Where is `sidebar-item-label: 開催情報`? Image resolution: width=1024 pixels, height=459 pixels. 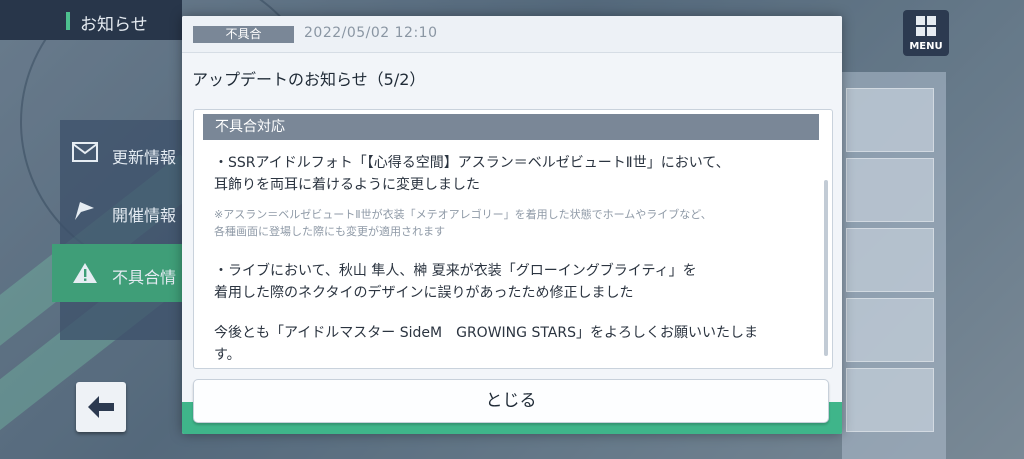
sidebar-item-label: 開催情報 is located at coordinates (144, 215).